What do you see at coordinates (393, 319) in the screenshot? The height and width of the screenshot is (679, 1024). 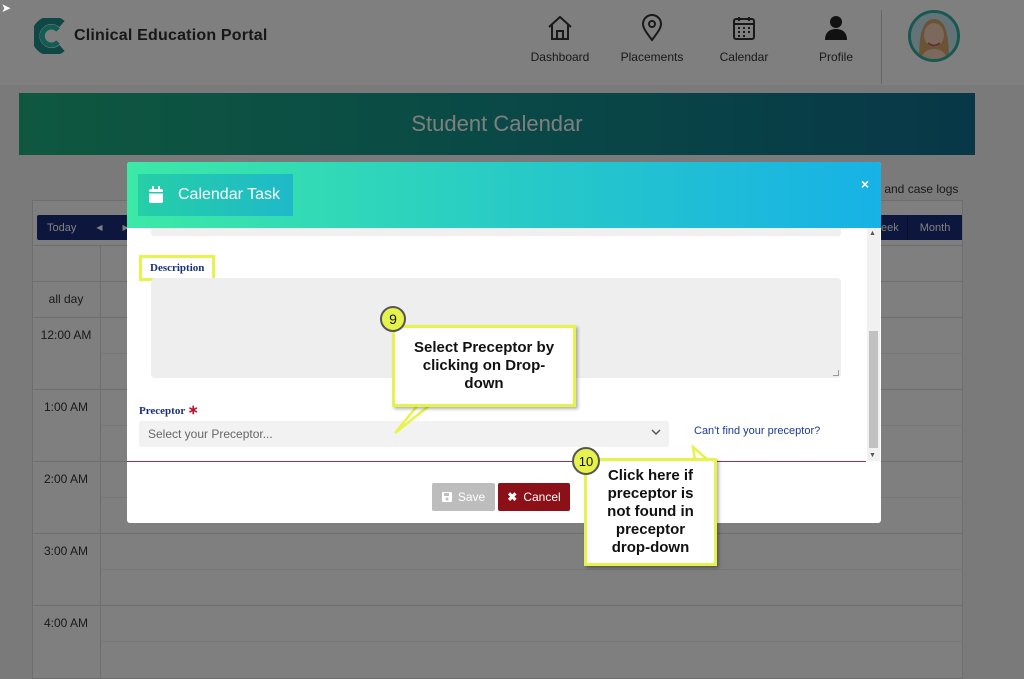 I see `step-9-badge: 9` at bounding box center [393, 319].